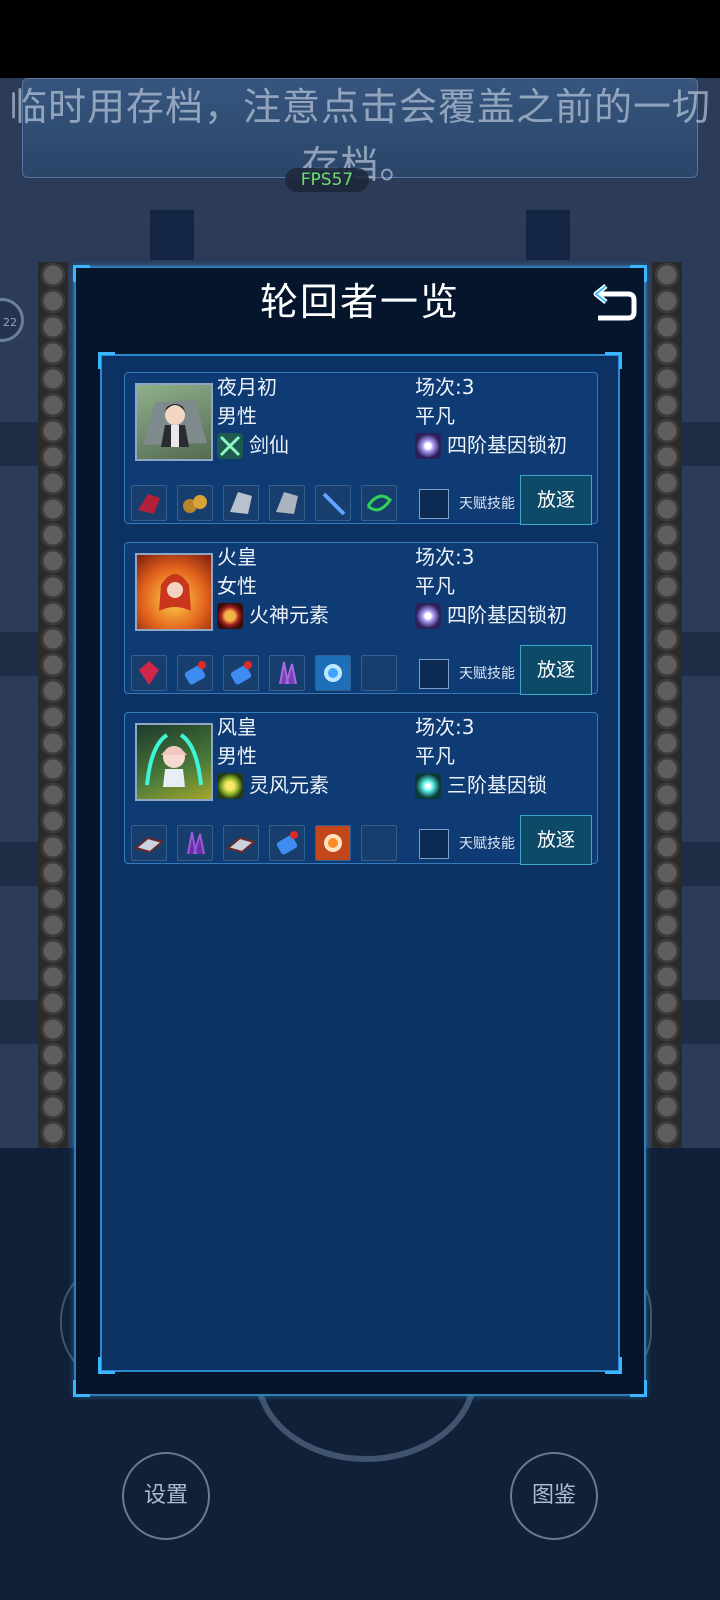  What do you see at coordinates (166, 1496) in the screenshot?
I see `settings-button: 设置` at bounding box center [166, 1496].